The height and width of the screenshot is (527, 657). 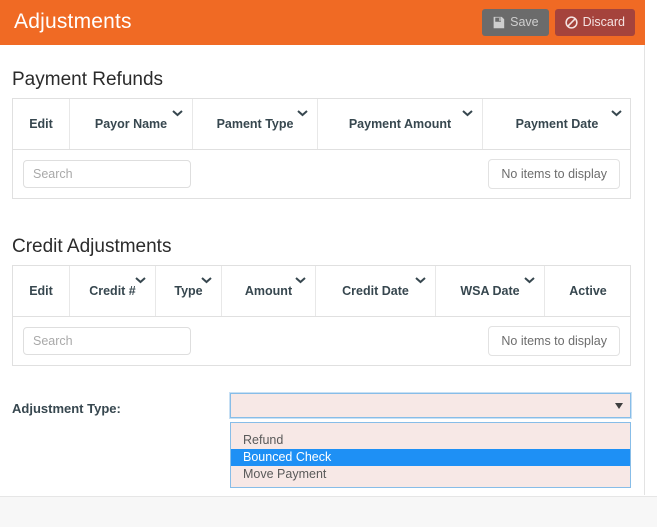 I want to click on payment-refunds-title-wrap: Payment Refunds, so click(x=87, y=79).